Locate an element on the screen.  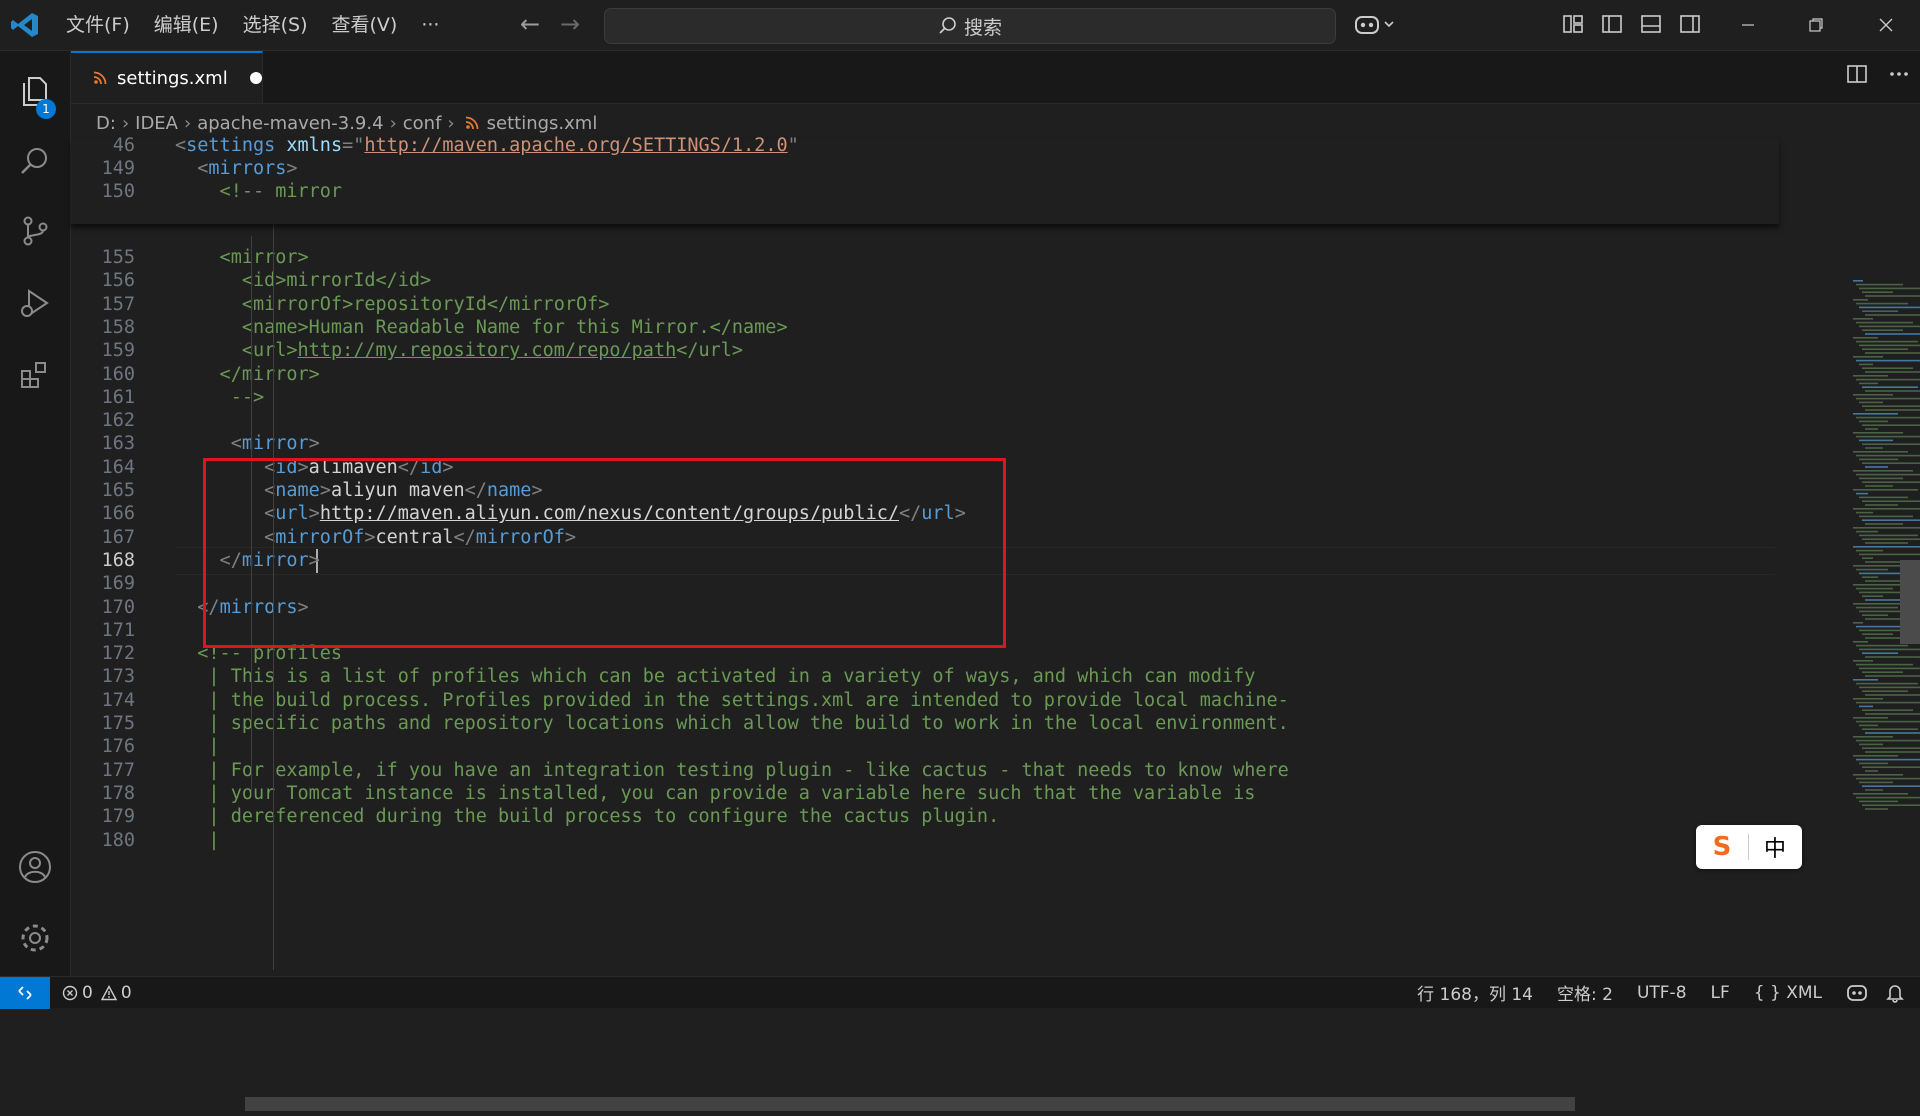
end-of-line: LF is located at coordinates (1720, 993).